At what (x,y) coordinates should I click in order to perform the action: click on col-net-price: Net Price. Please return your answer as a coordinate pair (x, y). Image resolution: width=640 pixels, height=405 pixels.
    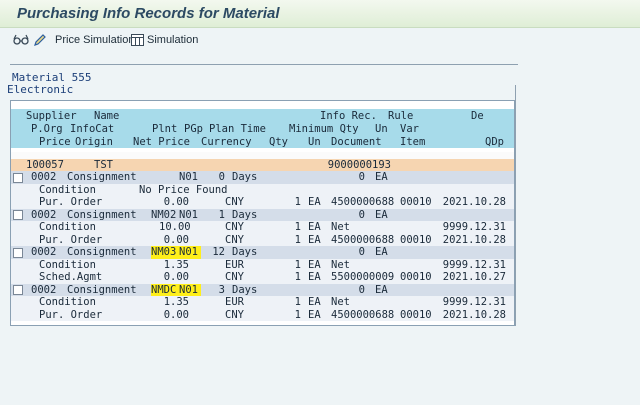
    Looking at the image, I should click on (161, 142).